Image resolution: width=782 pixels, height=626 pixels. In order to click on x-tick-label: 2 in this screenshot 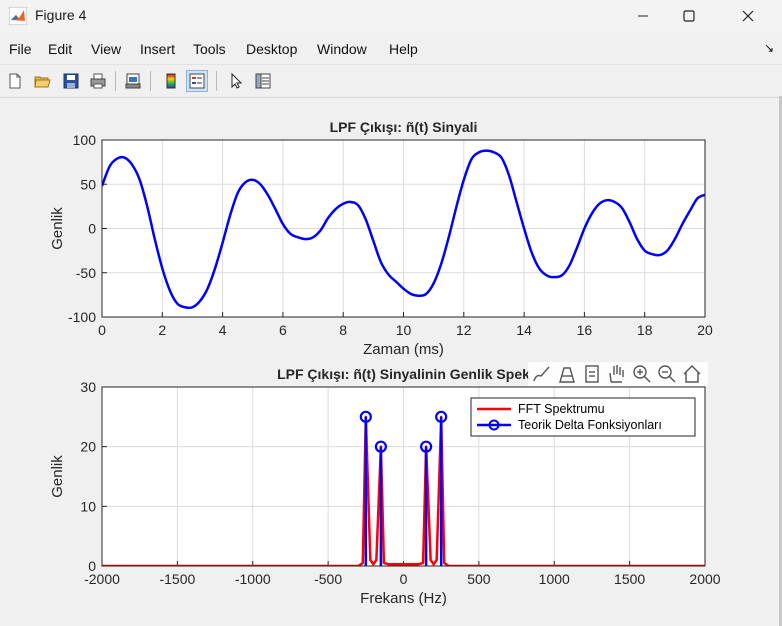, I will do `click(162, 330)`.